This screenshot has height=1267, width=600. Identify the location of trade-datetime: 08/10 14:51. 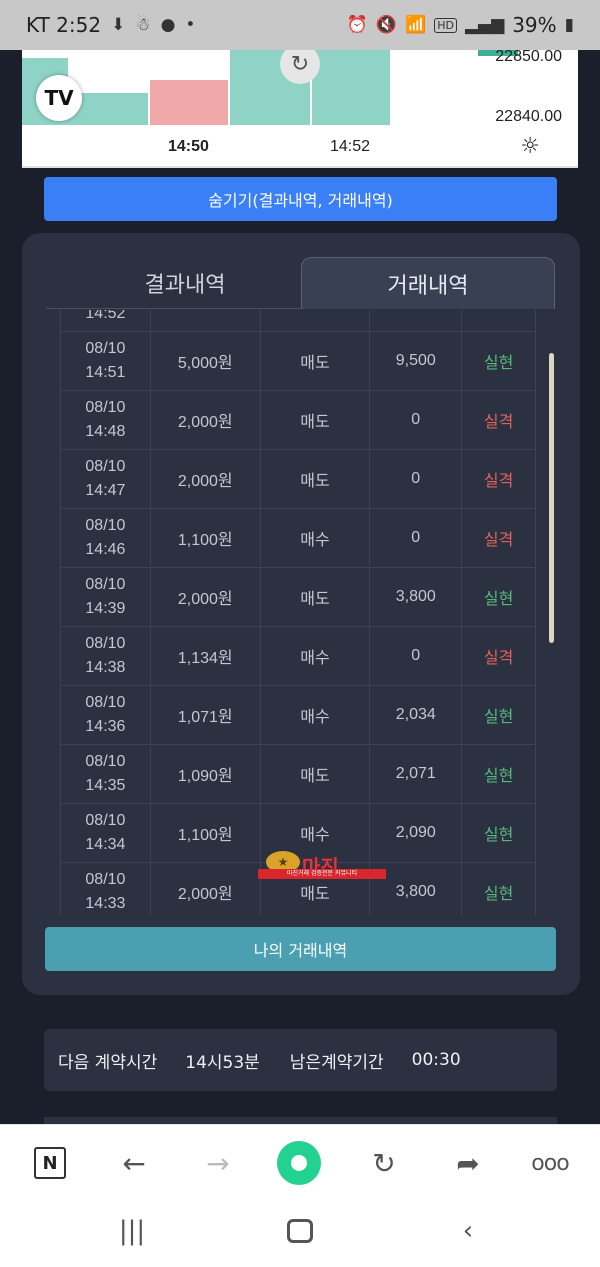
(105, 361).